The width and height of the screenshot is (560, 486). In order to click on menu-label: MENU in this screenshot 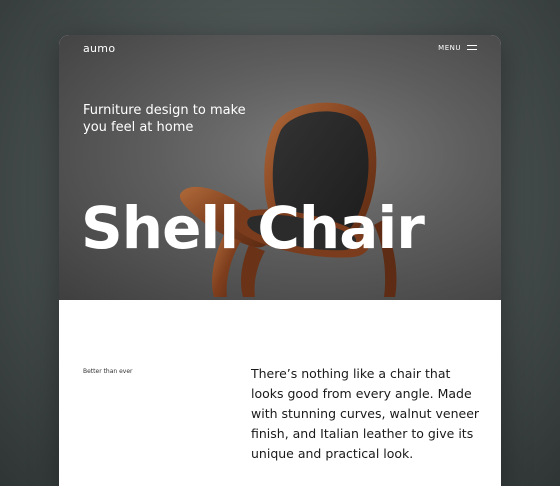, I will do `click(449, 48)`.